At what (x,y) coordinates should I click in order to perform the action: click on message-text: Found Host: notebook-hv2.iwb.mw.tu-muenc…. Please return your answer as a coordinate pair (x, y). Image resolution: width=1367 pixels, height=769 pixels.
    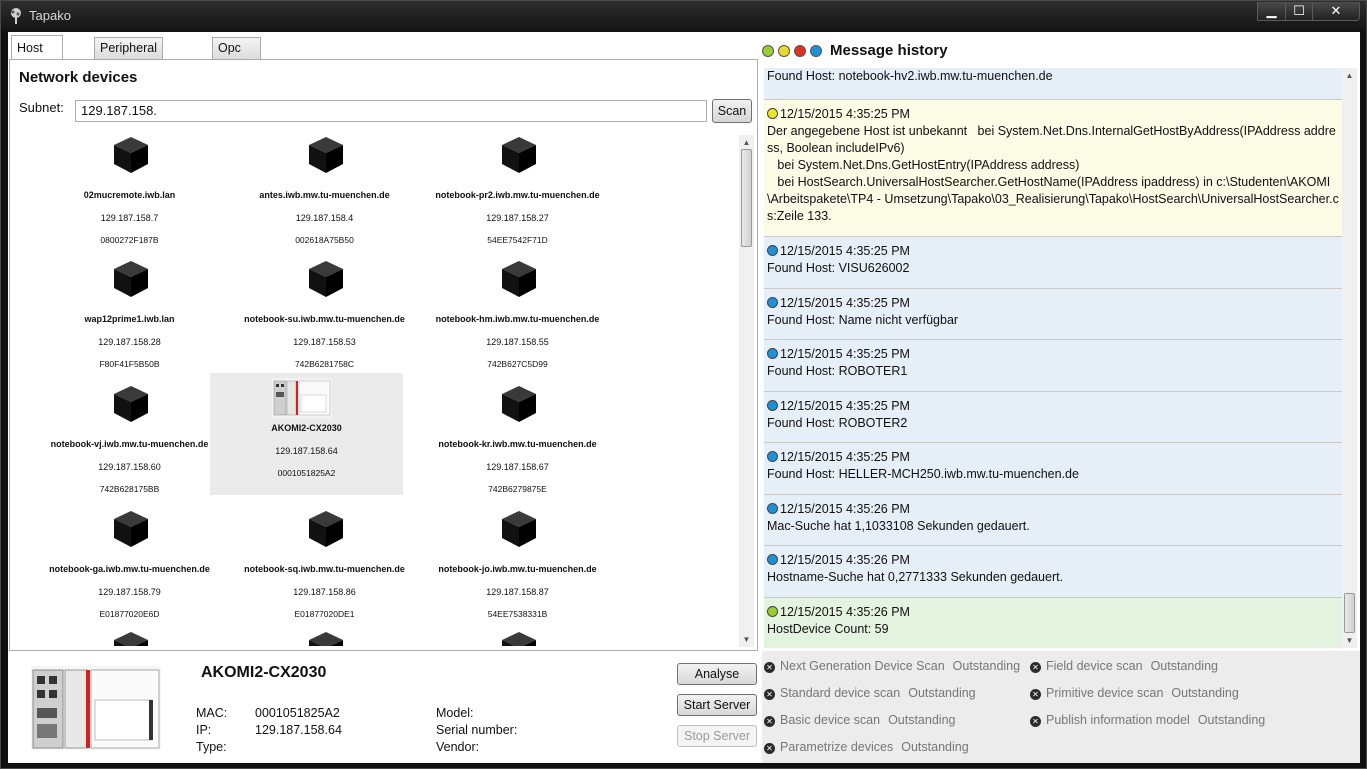
    Looking at the image, I should click on (910, 76).